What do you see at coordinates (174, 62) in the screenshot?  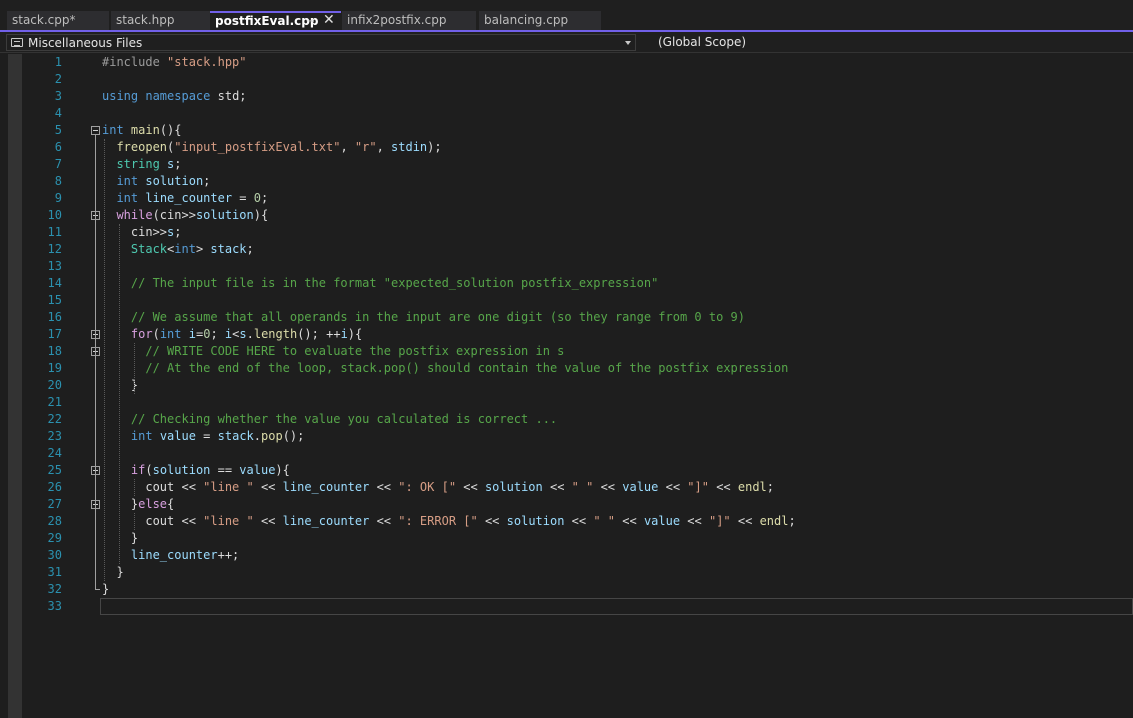 I see `code-line: #include "stack.hpp"` at bounding box center [174, 62].